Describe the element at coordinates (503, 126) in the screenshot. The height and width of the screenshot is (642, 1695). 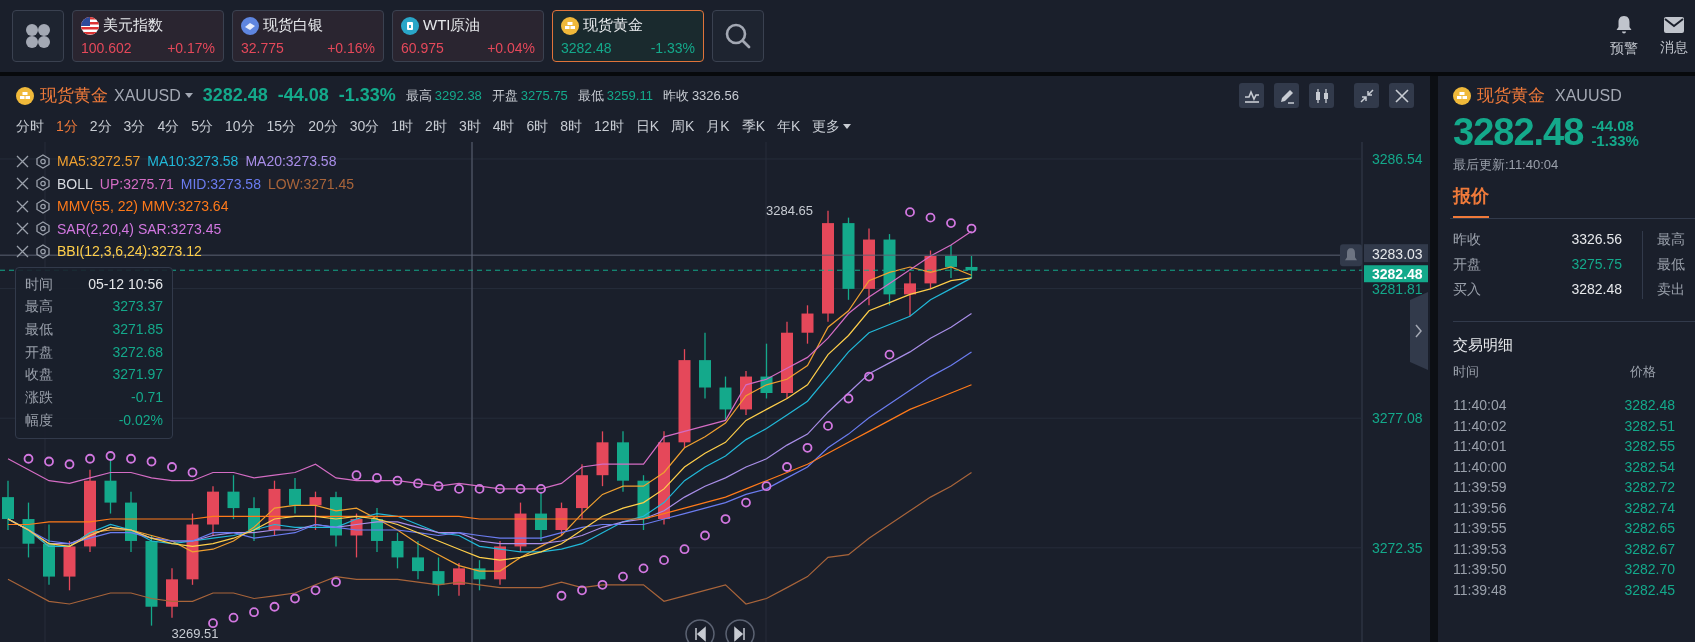
I see `period-tab: 4时` at that location.